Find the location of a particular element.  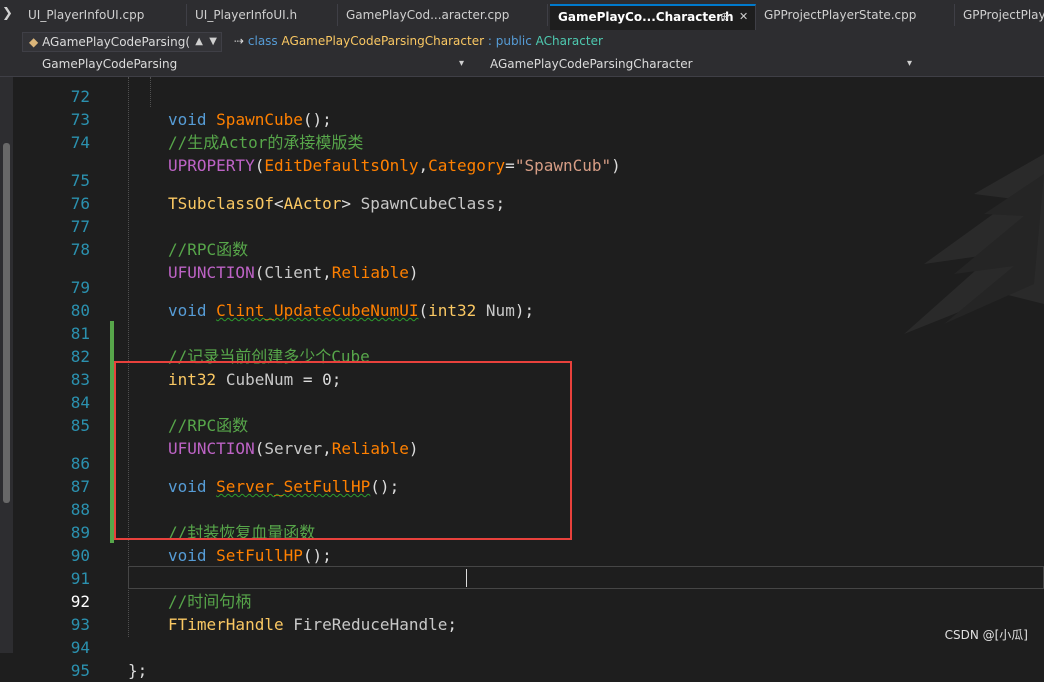

tab-label: UI_PlayerInfoUI.h is located at coordinates (246, 15).